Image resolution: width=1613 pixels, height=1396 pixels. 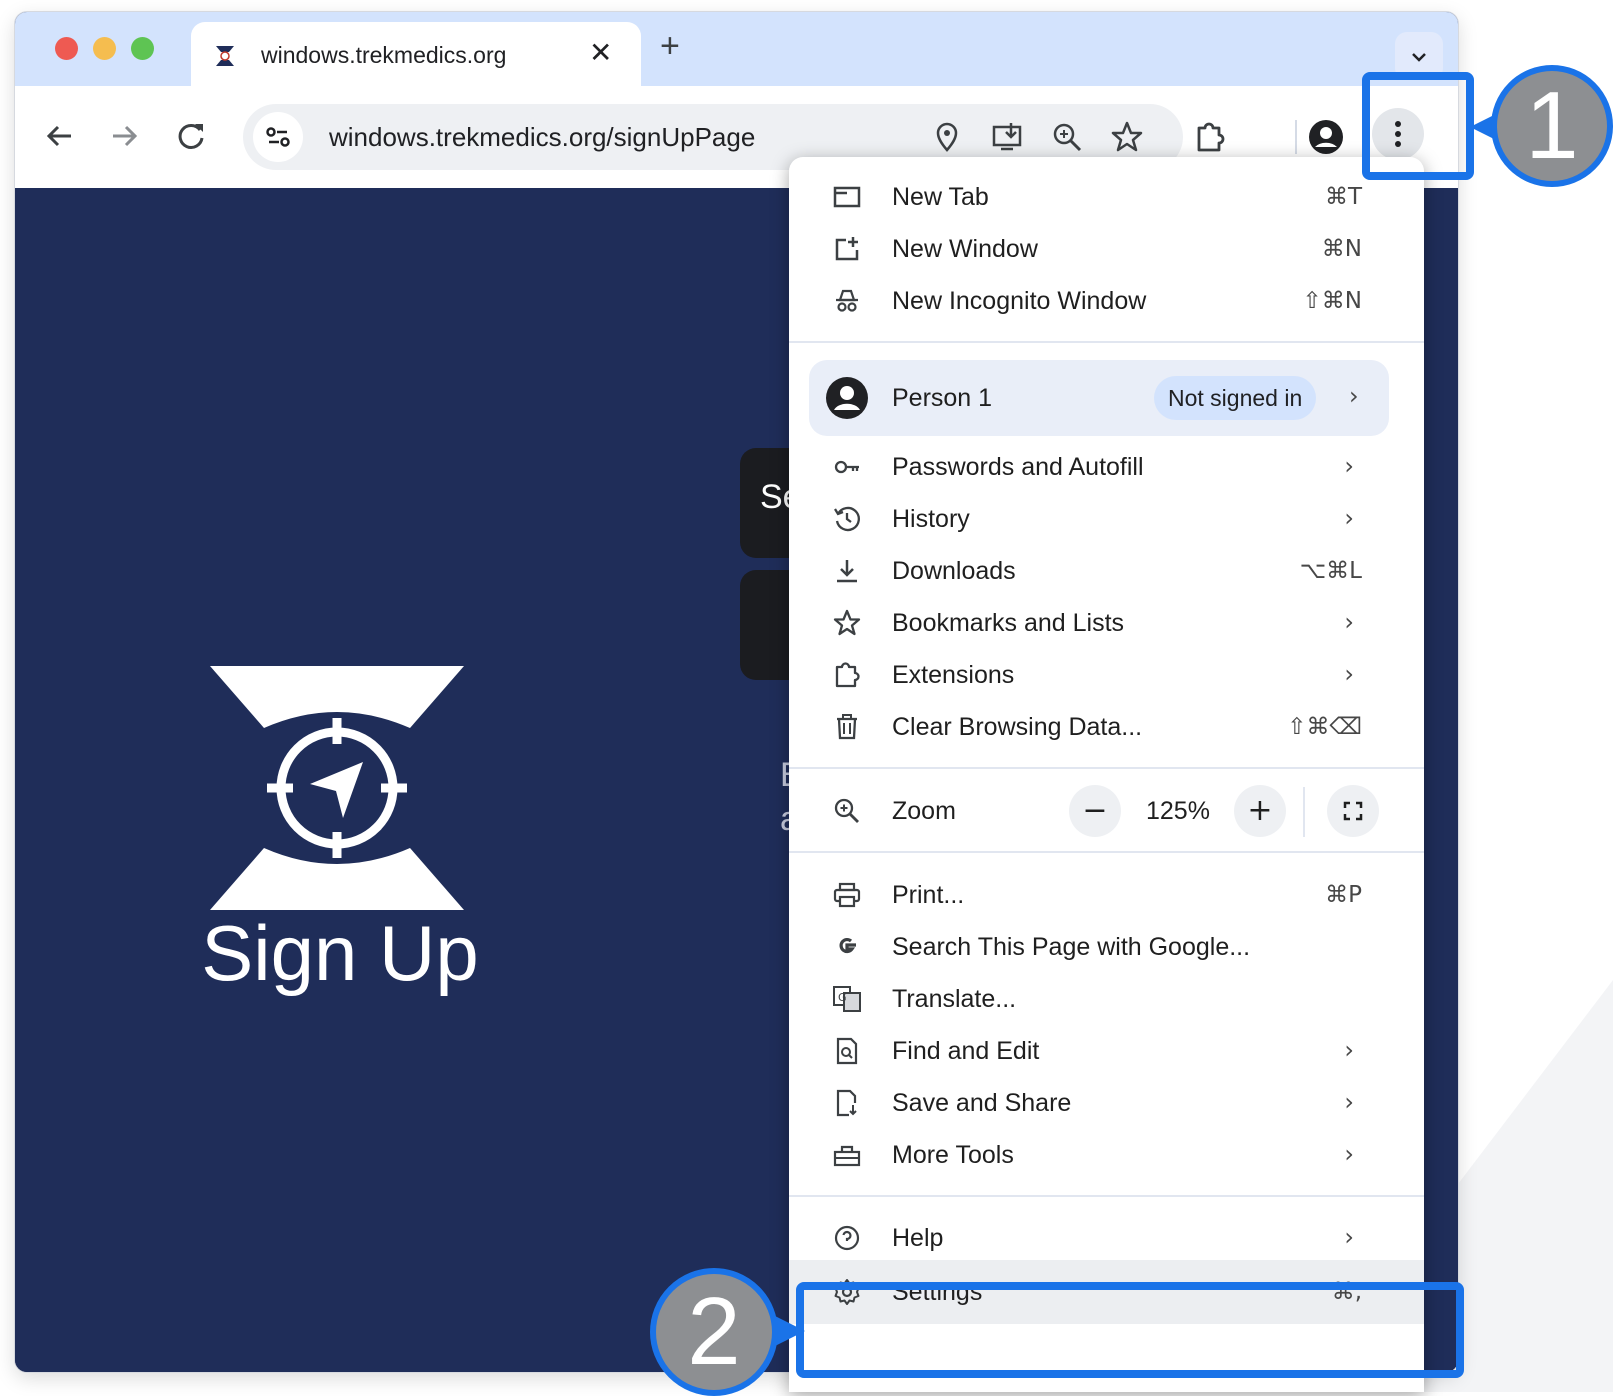 What do you see at coordinates (847, 1156) in the screenshot?
I see `toolbox-icon` at bounding box center [847, 1156].